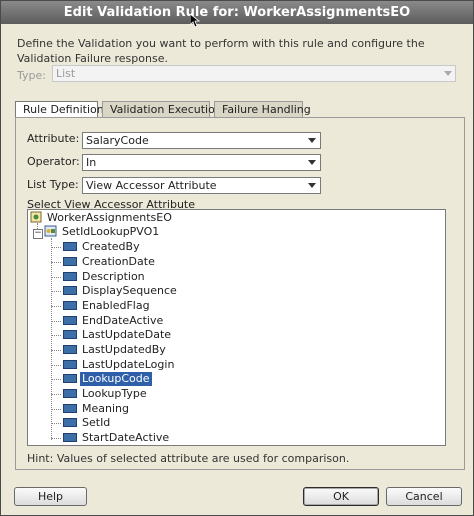 The height and width of the screenshot is (516, 474). Describe the element at coordinates (87, 423) in the screenshot. I see `tree-node-attribute: SetId` at that location.